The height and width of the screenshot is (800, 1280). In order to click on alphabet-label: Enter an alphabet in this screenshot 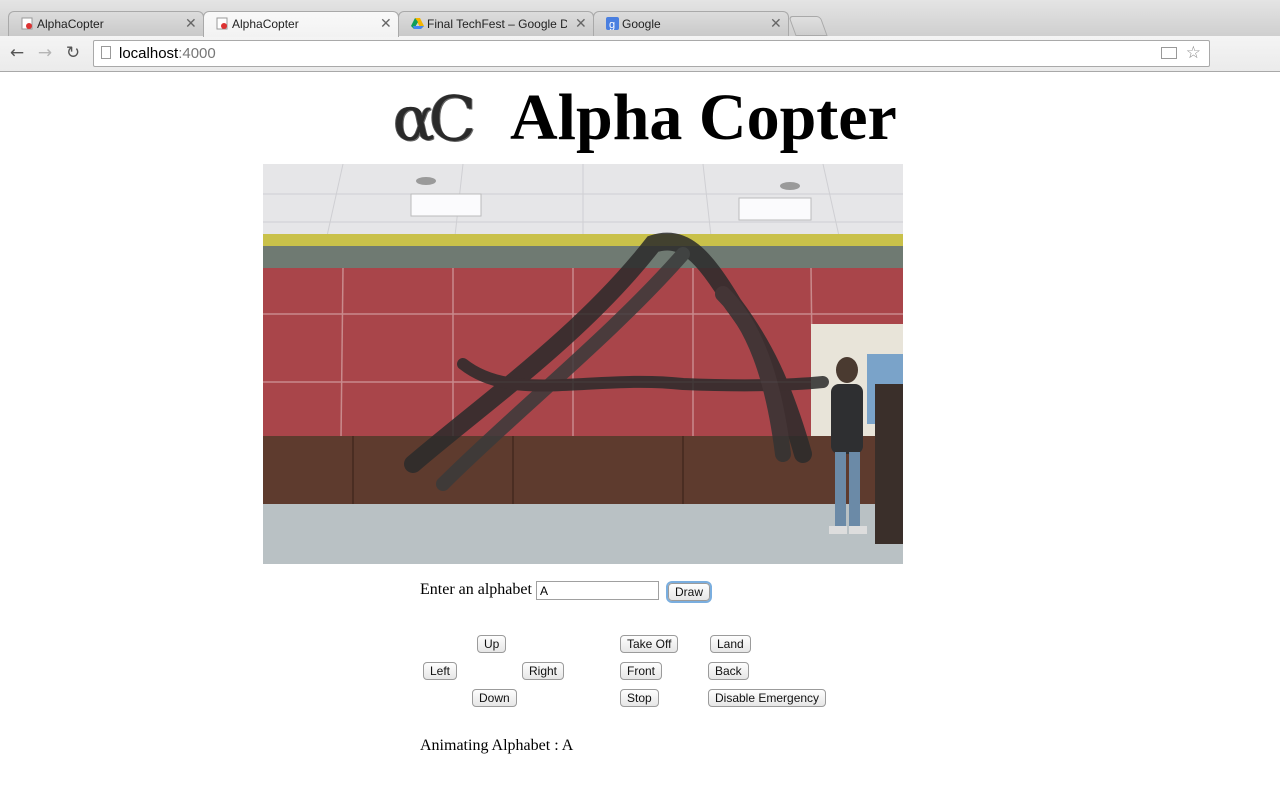, I will do `click(476, 589)`.